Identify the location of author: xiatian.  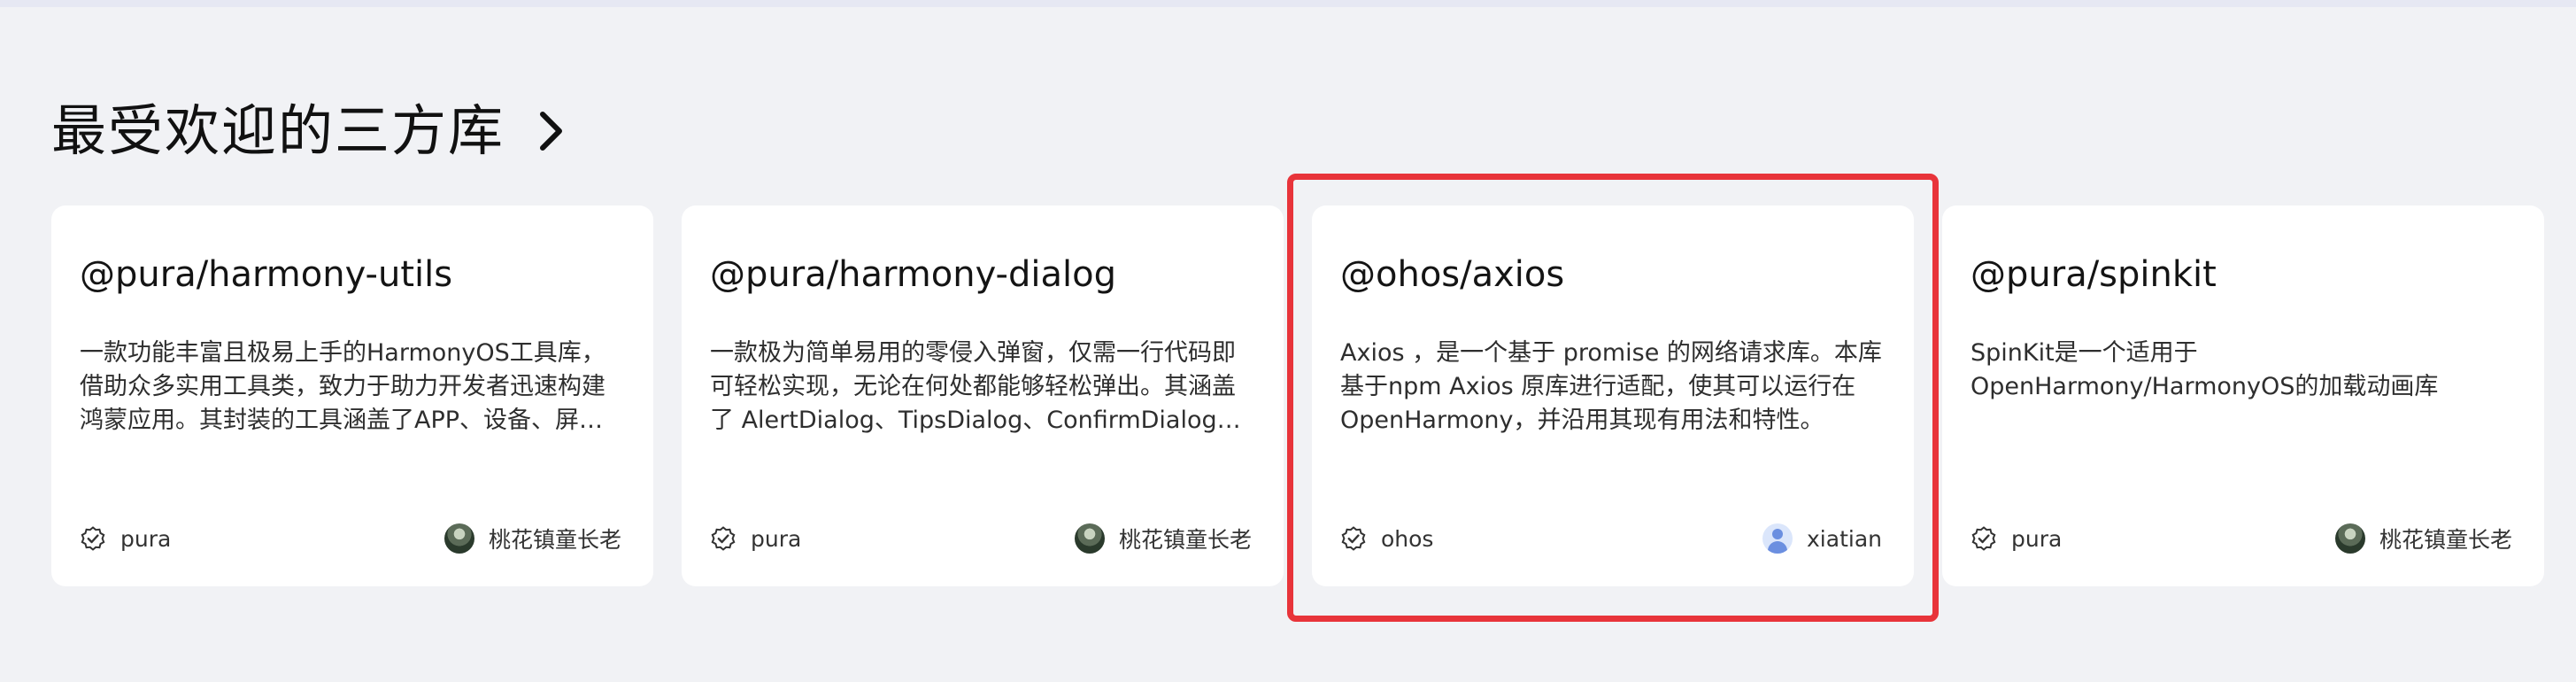
(1822, 538).